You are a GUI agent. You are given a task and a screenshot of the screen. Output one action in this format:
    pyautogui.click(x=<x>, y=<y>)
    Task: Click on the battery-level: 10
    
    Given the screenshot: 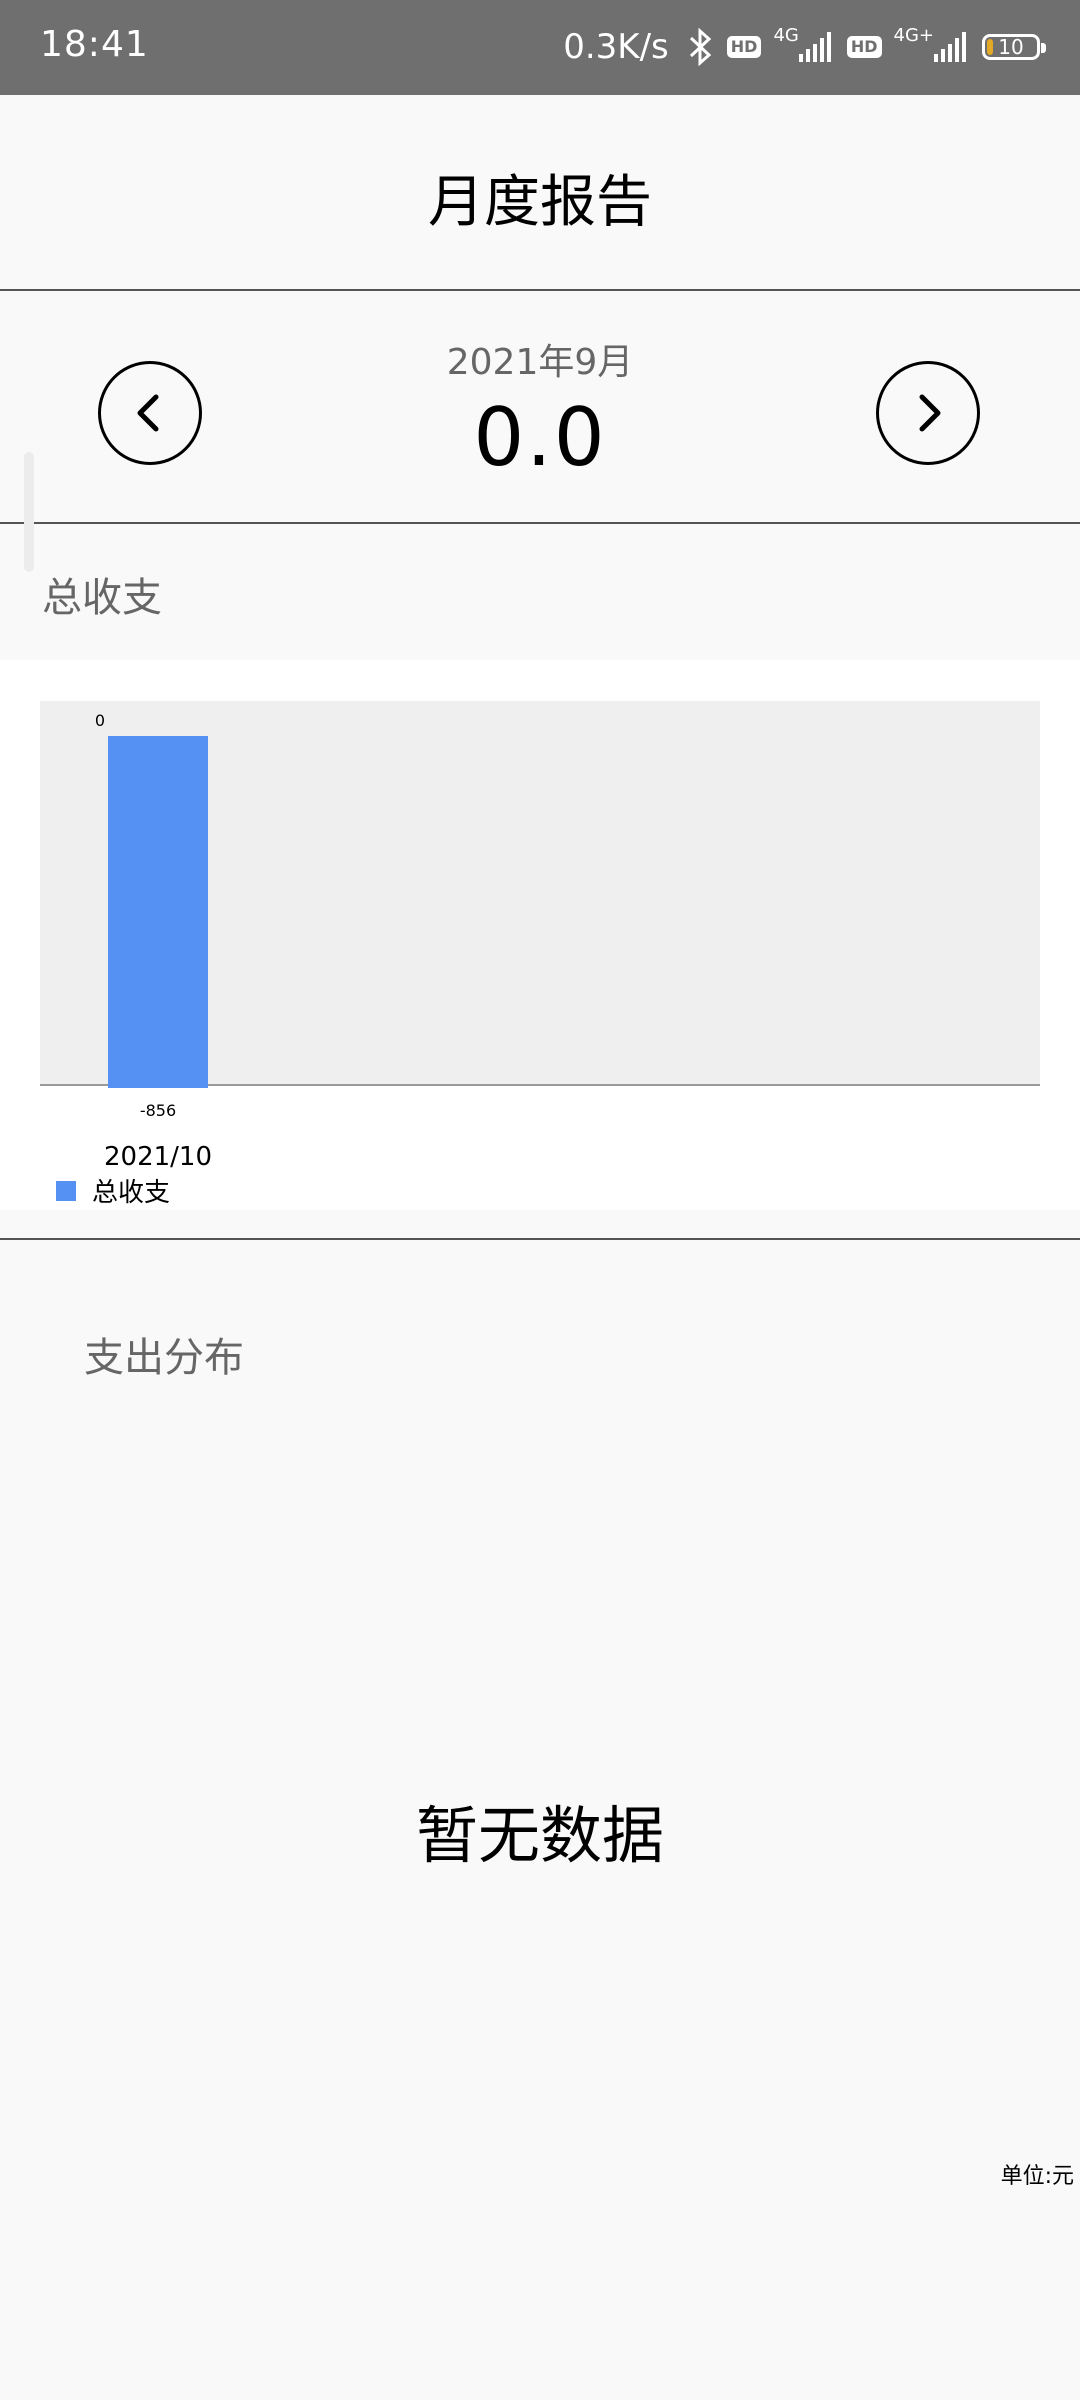 What is the action you would take?
    pyautogui.click(x=1011, y=47)
    